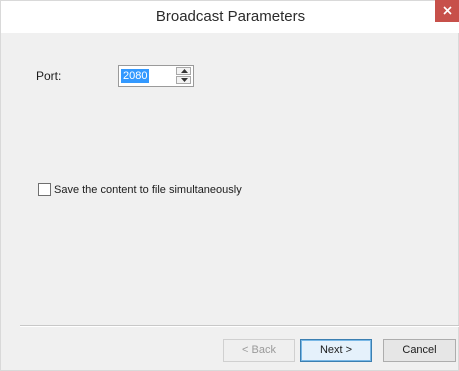 The image size is (459, 371). Describe the element at coordinates (49, 76) in the screenshot. I see `port-label: Port:` at that location.